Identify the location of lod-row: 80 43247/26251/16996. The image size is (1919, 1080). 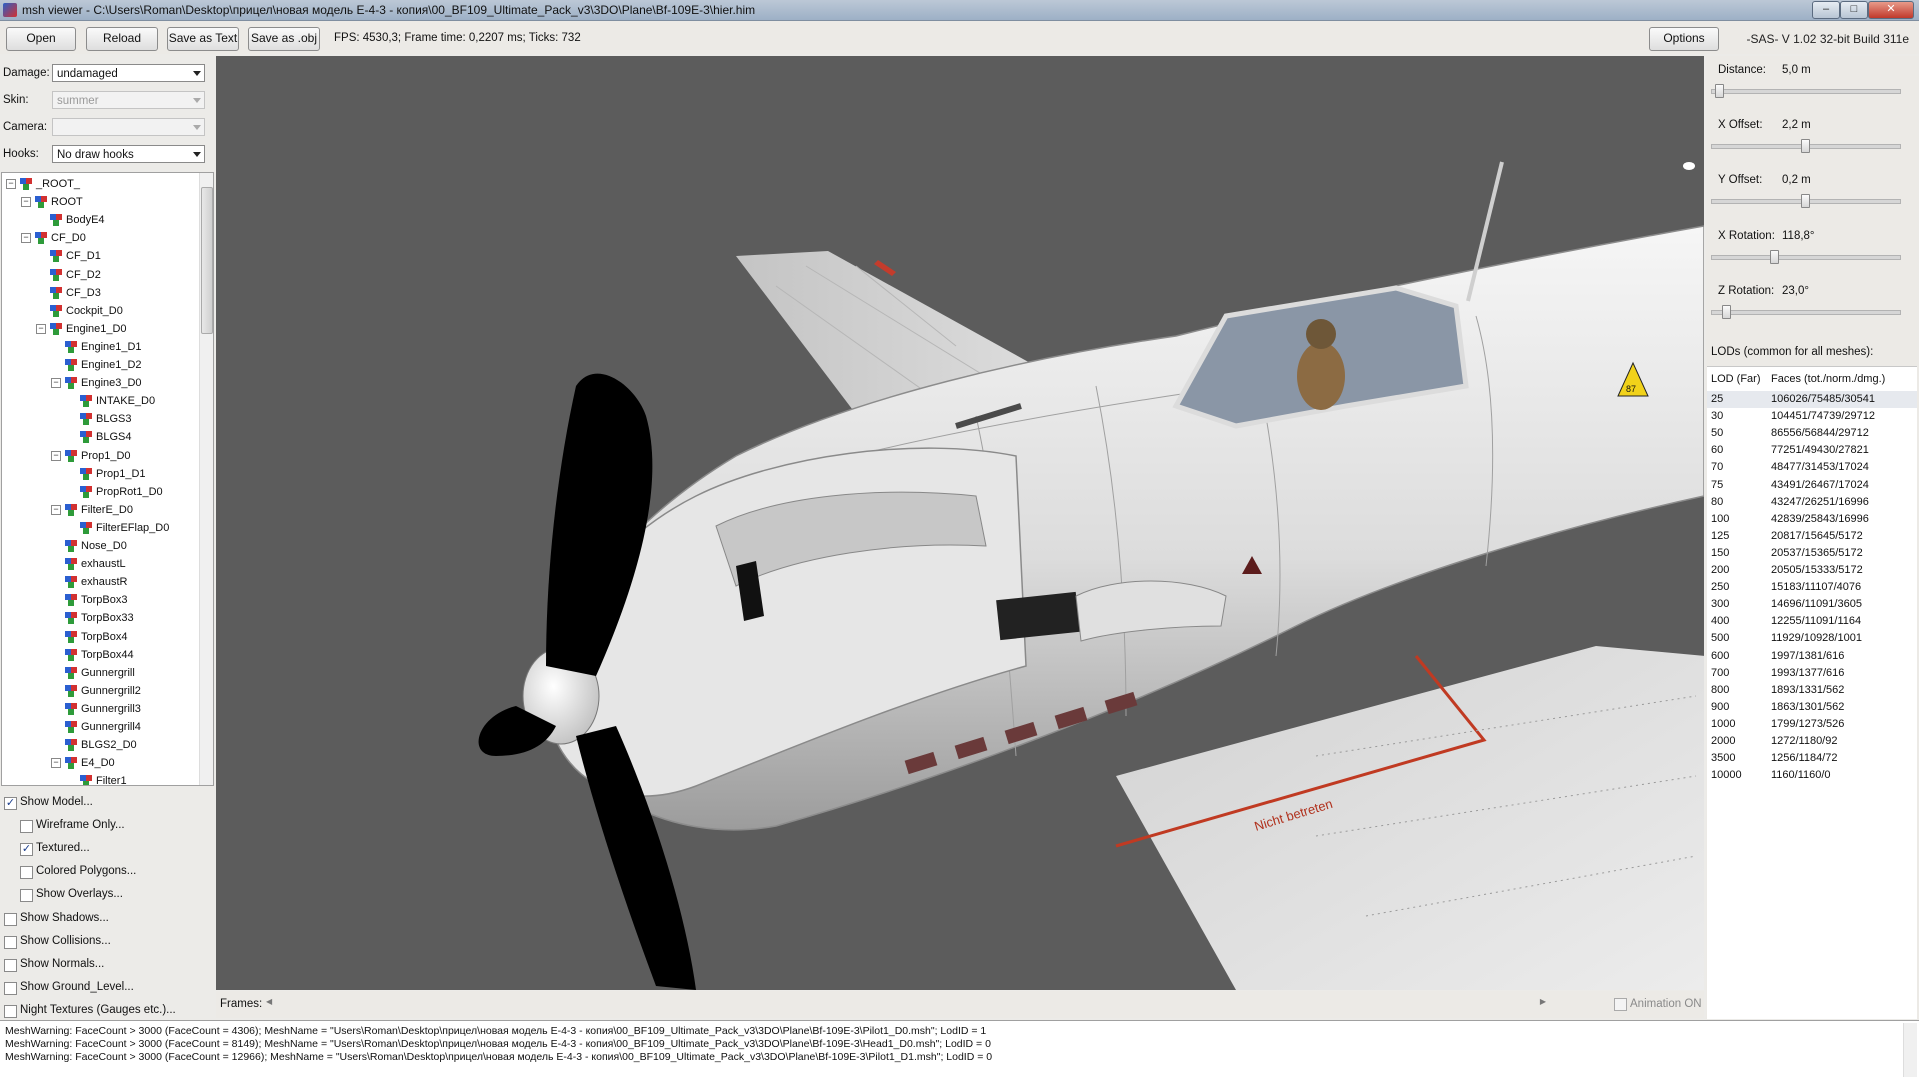
(1812, 502).